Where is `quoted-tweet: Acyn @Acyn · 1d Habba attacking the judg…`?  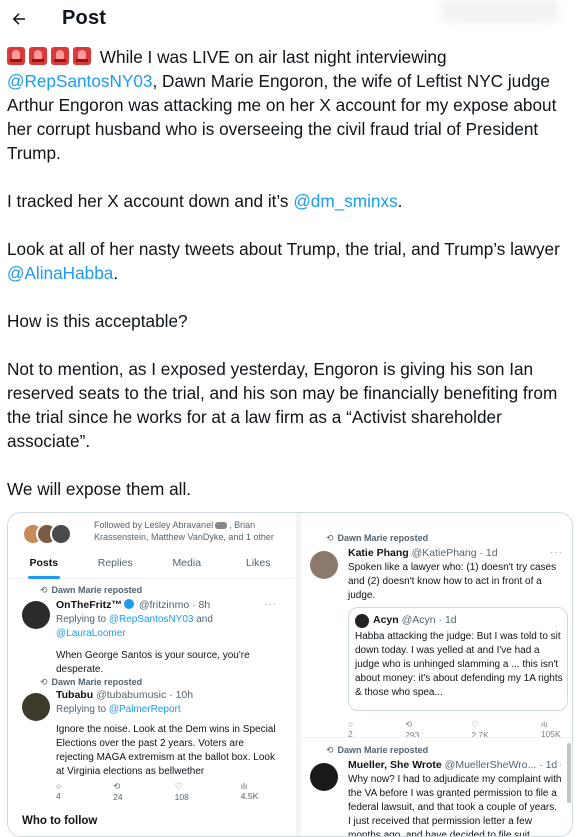
quoted-tweet: Acyn @Acyn · 1d Habba attacking the judg… is located at coordinates (458, 659).